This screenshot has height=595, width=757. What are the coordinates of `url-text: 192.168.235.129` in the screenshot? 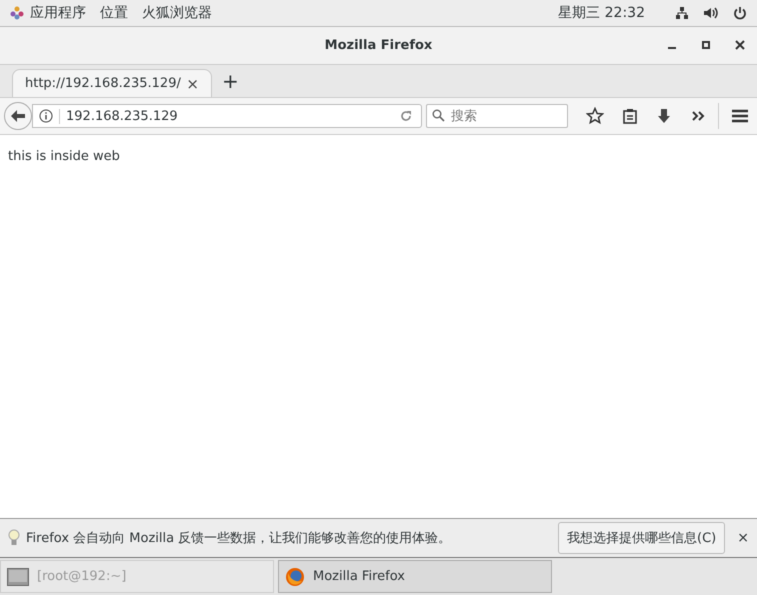 It's located at (226, 116).